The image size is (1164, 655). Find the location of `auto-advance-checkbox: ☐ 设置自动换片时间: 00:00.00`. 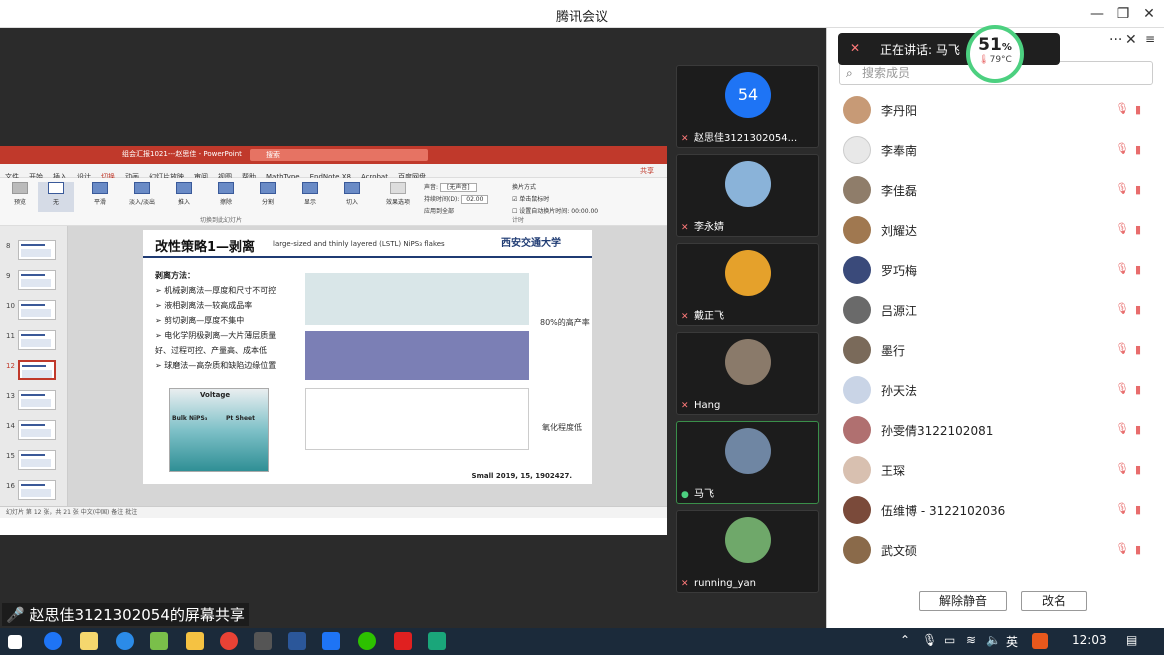

auto-advance-checkbox: ☐ 设置自动换片时间: 00:00.00 is located at coordinates (567, 212).